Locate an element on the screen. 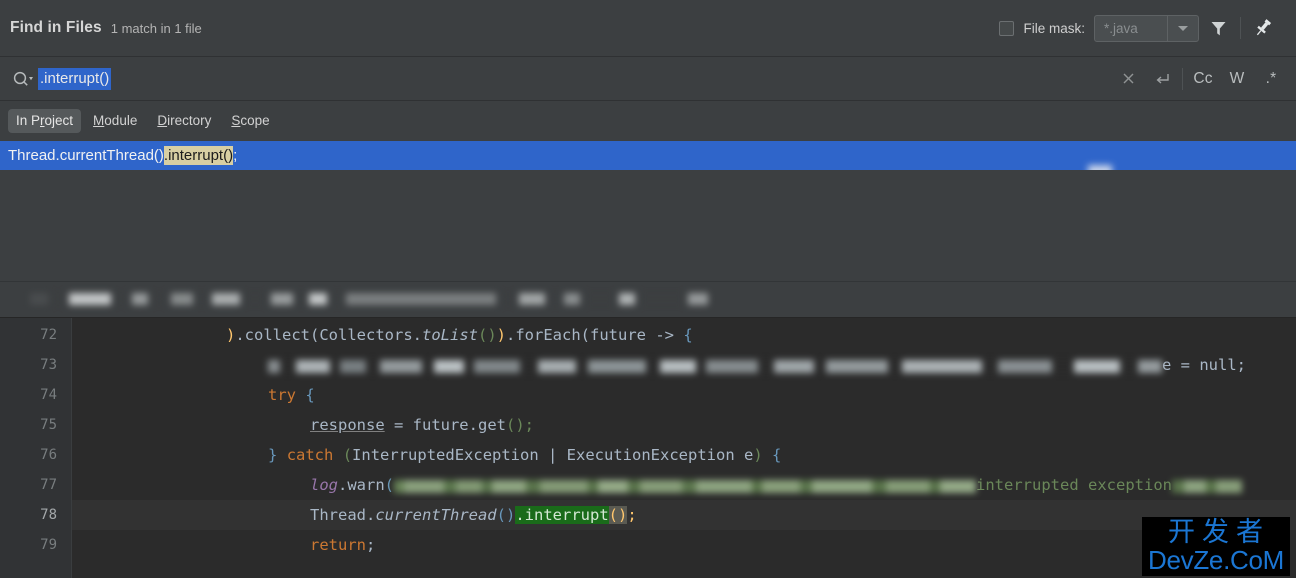 This screenshot has width=1296, height=578. code-line-77-blurred is located at coordinates (685, 486).